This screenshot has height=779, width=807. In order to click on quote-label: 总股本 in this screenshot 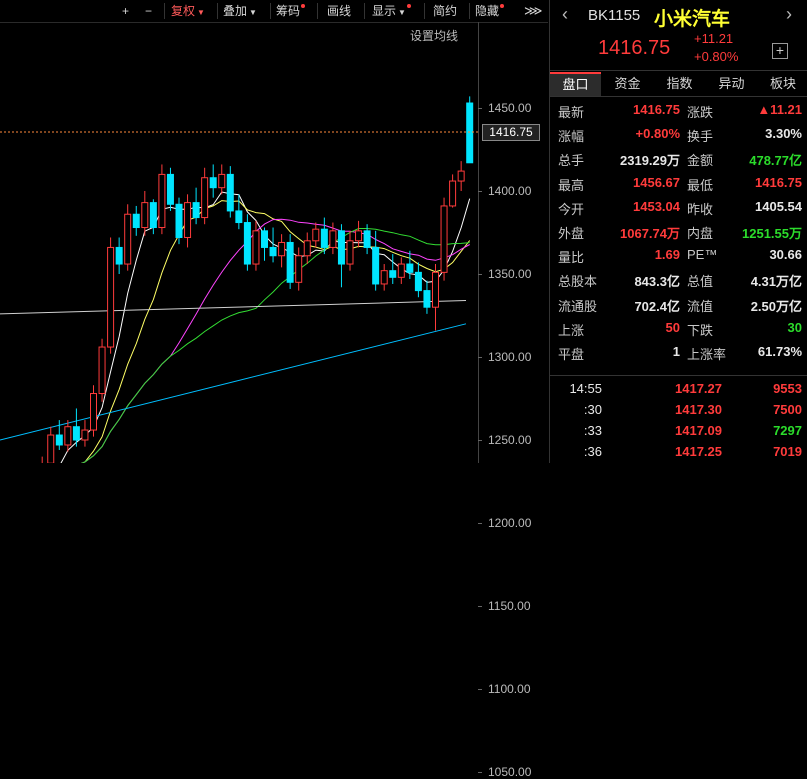, I will do `click(578, 282)`.